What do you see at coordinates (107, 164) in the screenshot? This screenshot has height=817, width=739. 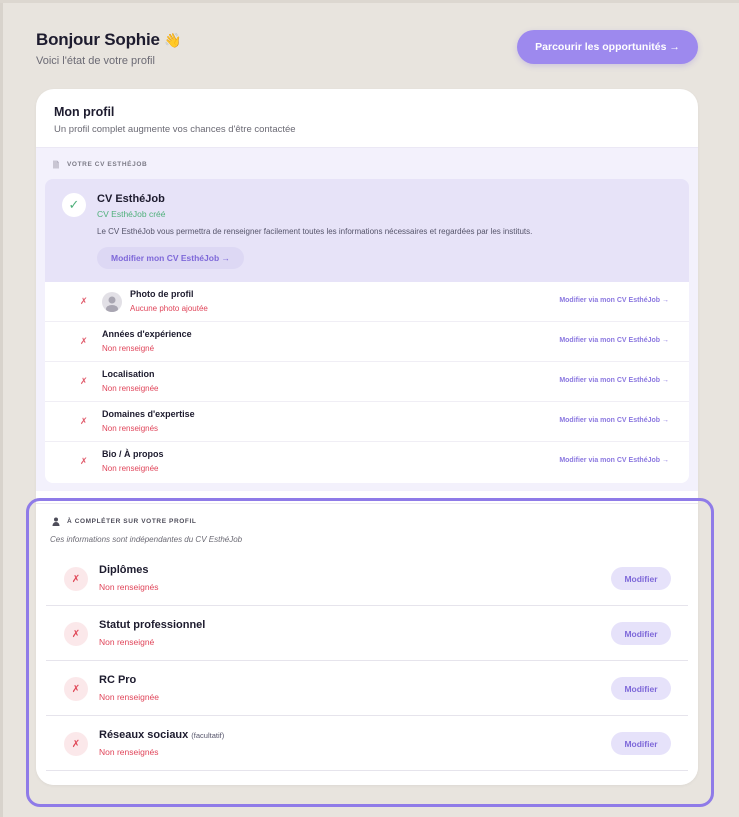 I see `cv-section-label-text: VOTRE CV ESTHÉJOB` at bounding box center [107, 164].